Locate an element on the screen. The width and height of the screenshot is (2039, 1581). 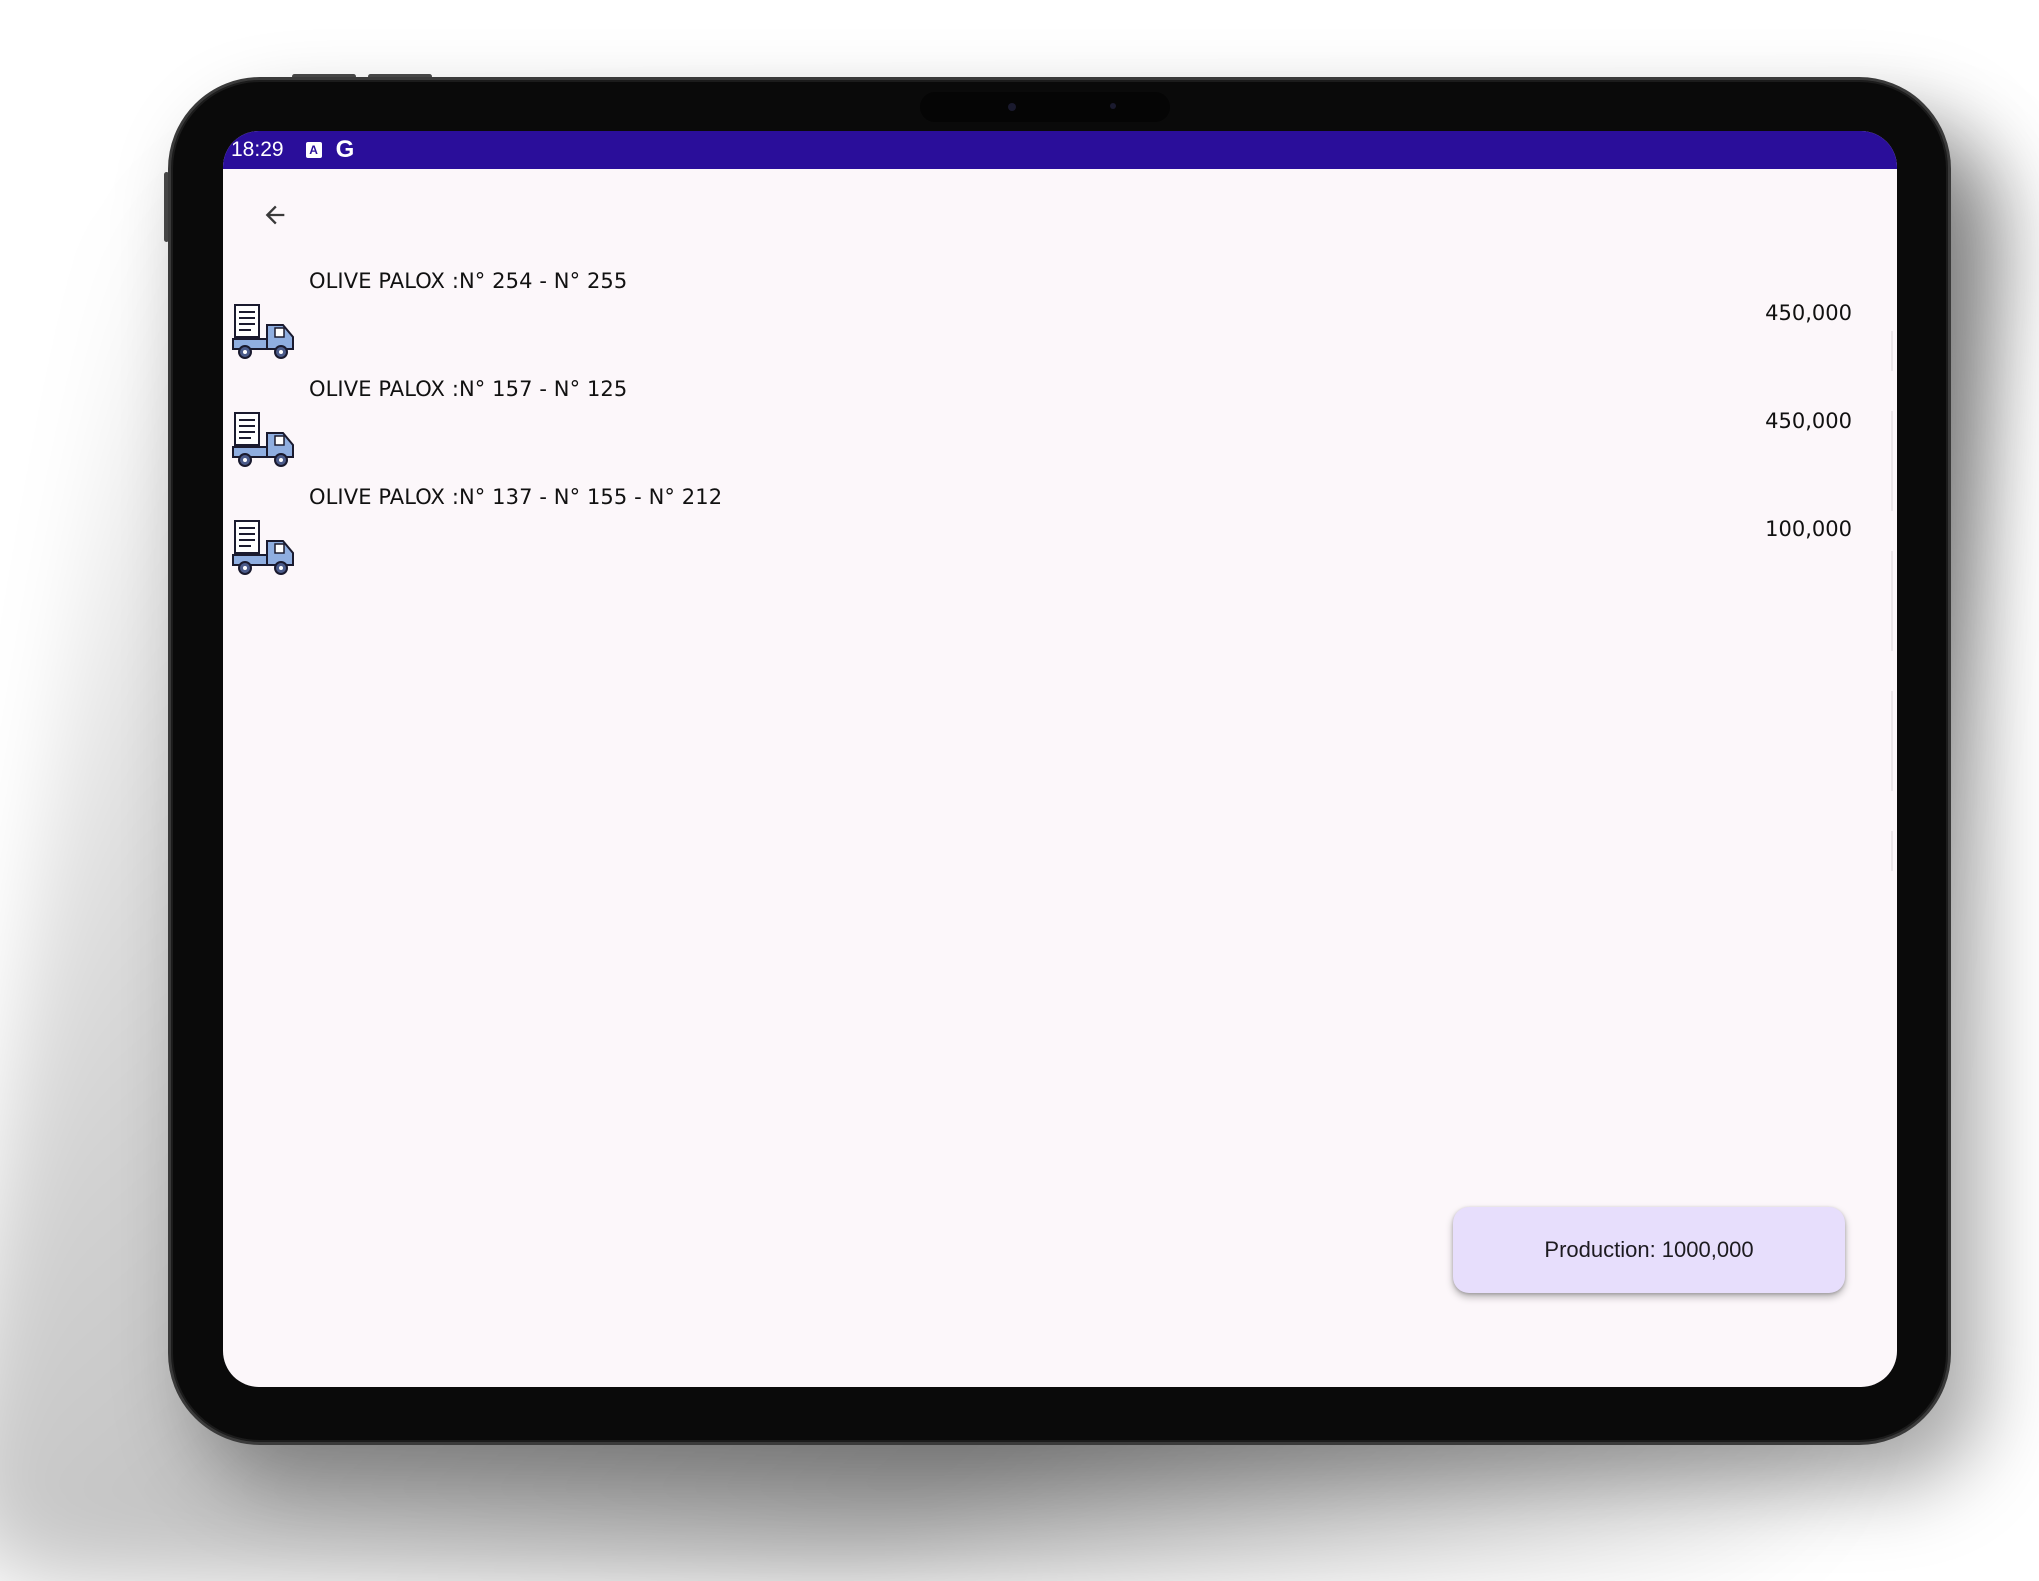
back-button is located at coordinates (275, 215).